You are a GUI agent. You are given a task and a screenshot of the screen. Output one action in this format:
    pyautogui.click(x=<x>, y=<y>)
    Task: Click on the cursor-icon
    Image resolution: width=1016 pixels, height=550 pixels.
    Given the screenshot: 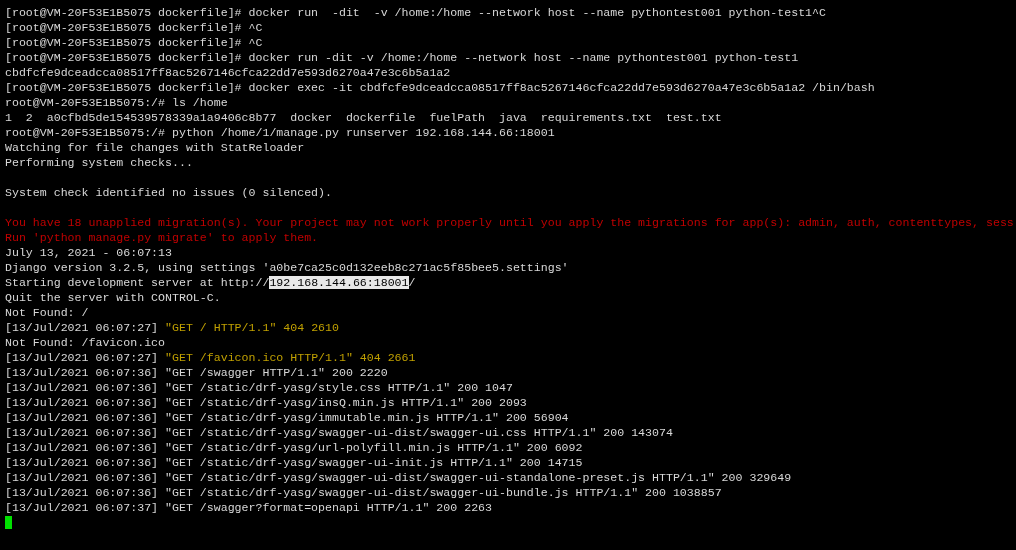 What is the action you would take?
    pyautogui.click(x=8, y=522)
    